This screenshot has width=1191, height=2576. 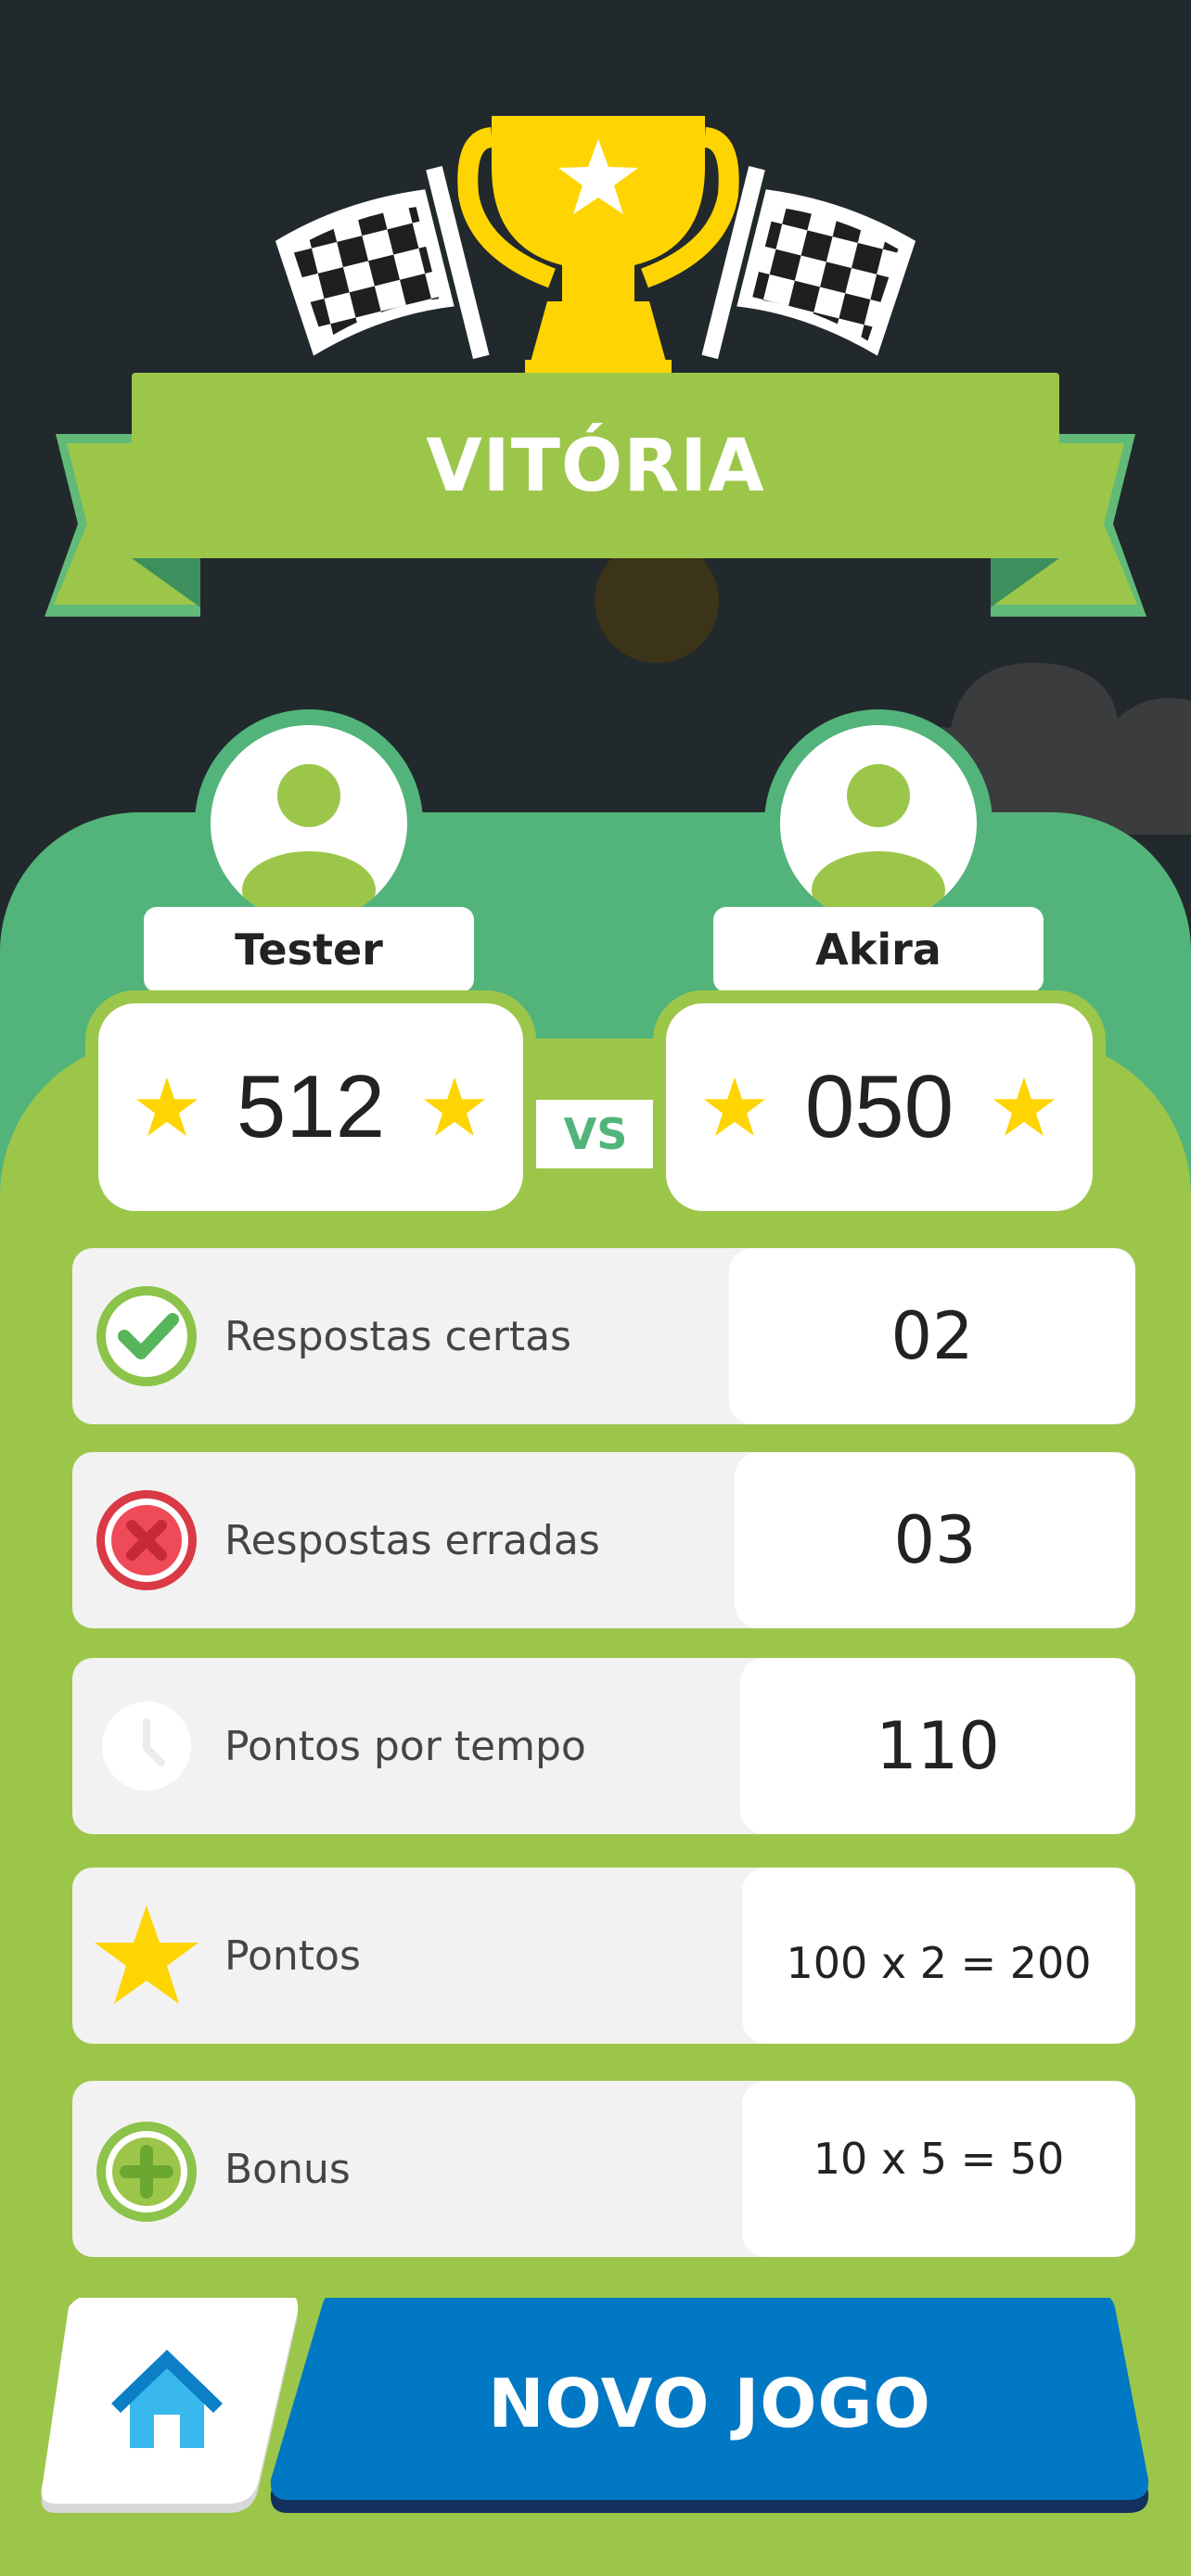 I want to click on stat-label: Pontos, so click(x=292, y=1956).